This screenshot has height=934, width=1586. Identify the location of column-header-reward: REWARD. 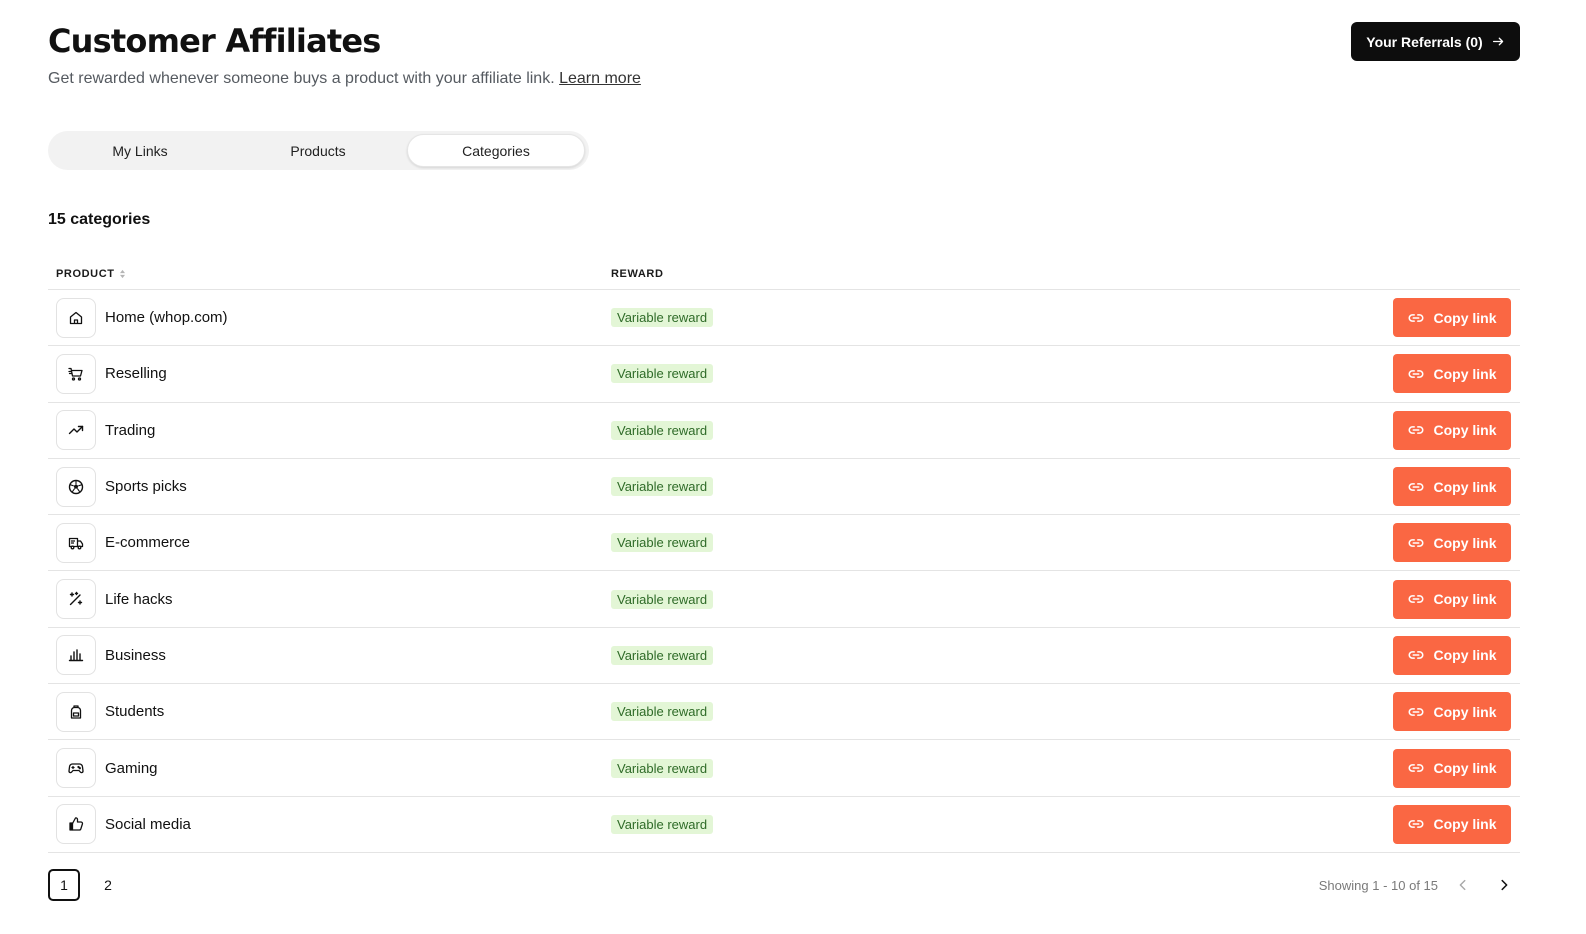
(637, 273).